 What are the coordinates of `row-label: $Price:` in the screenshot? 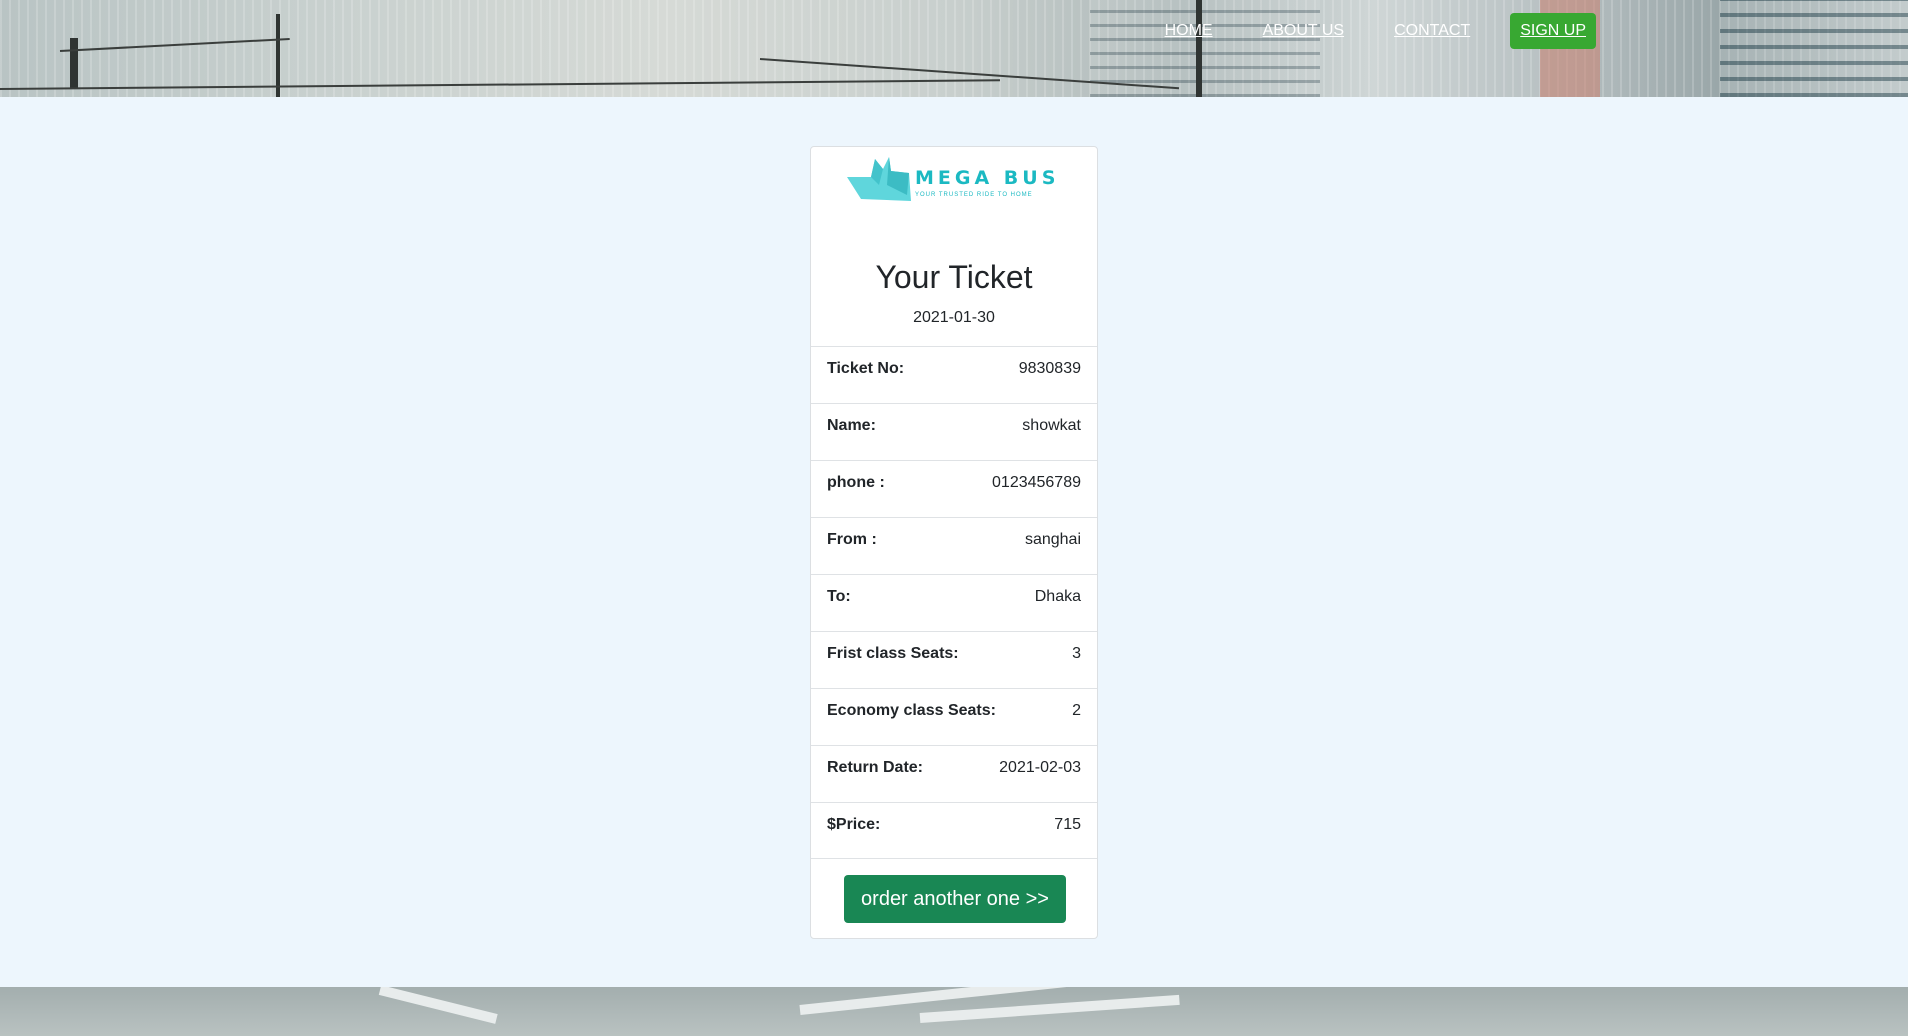 It's located at (854, 824).